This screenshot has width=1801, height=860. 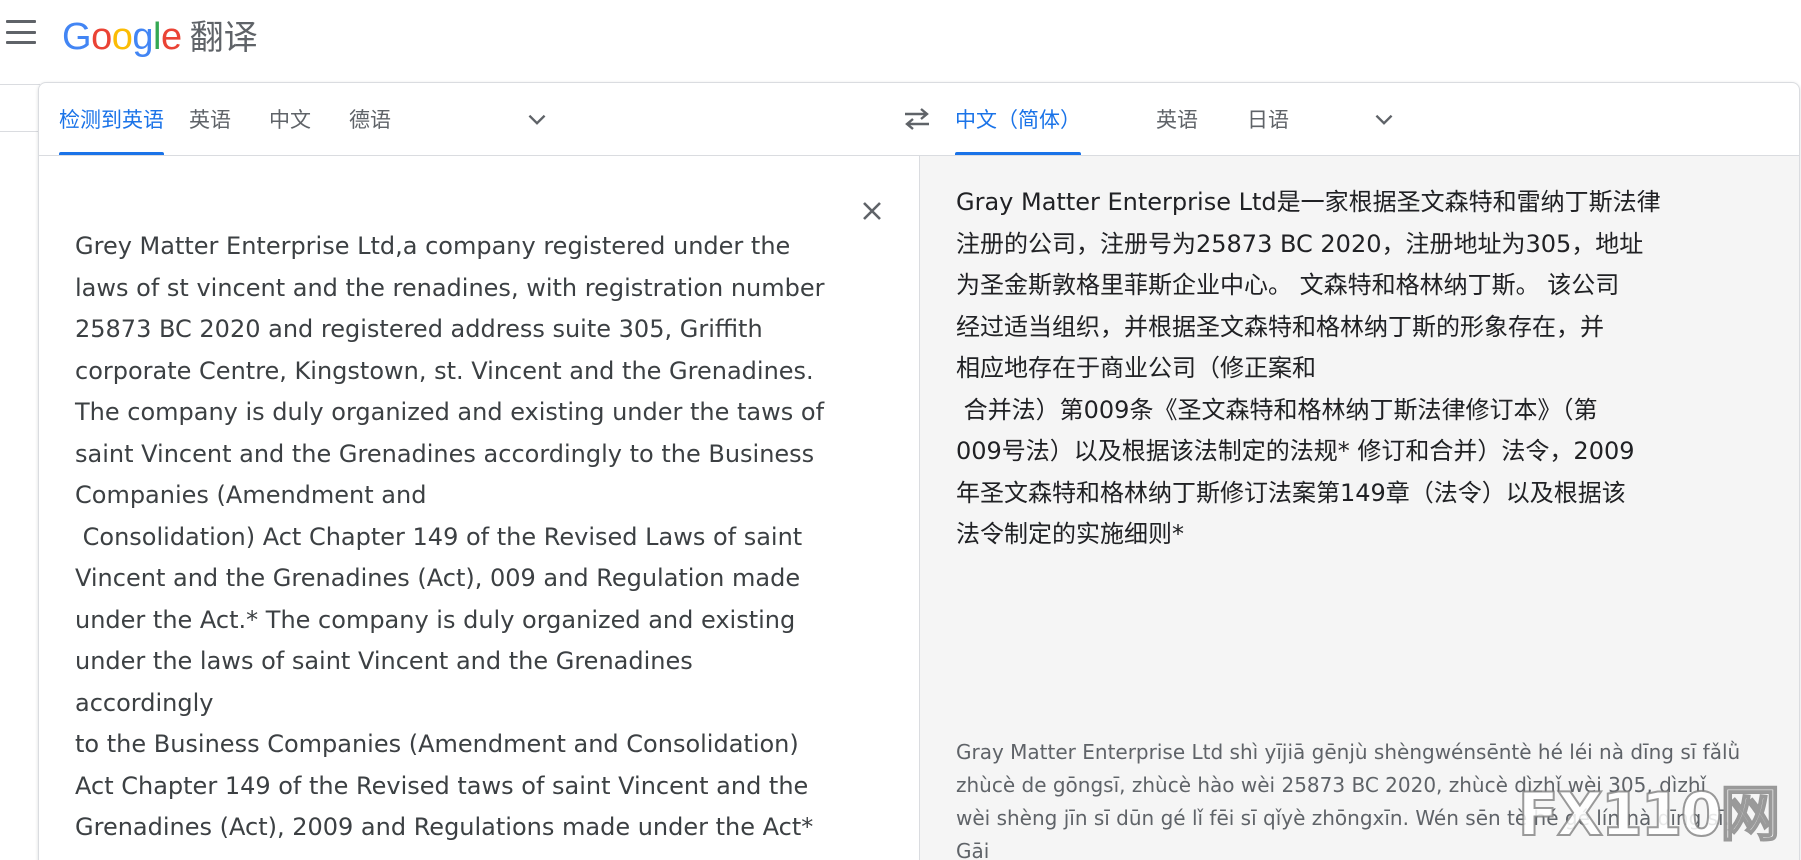 I want to click on tab-label: 检测到英语, so click(x=111, y=120).